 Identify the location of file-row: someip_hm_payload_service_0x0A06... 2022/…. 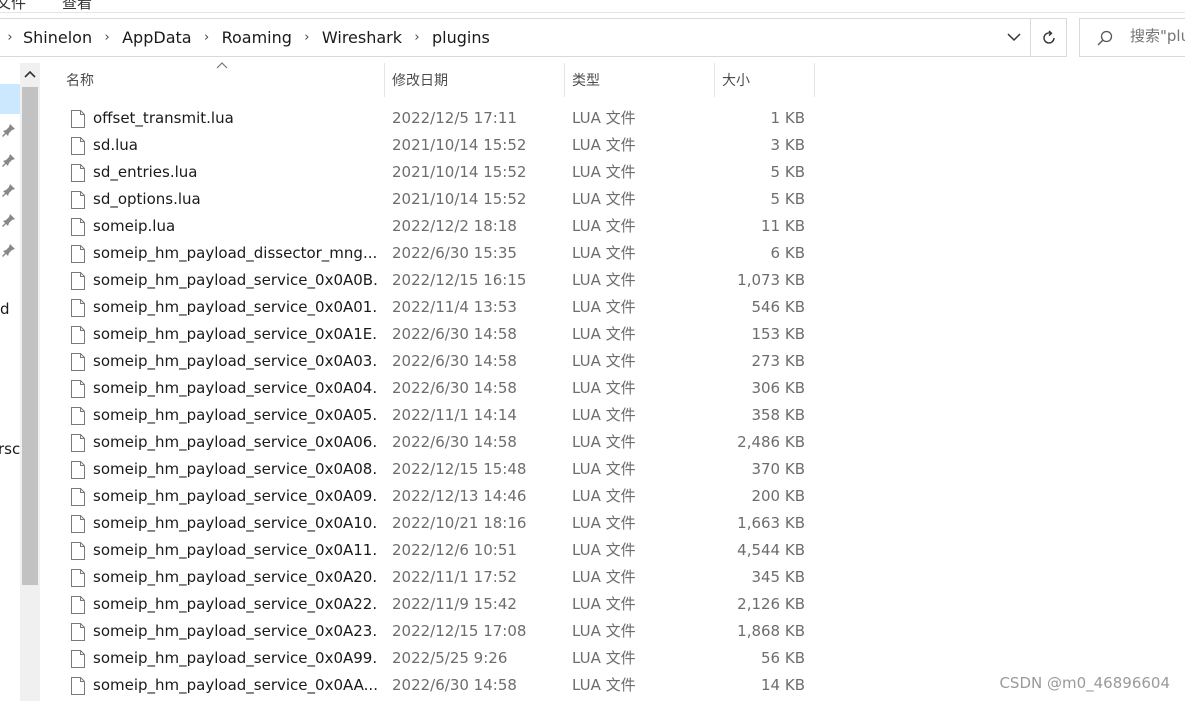
(440, 442).